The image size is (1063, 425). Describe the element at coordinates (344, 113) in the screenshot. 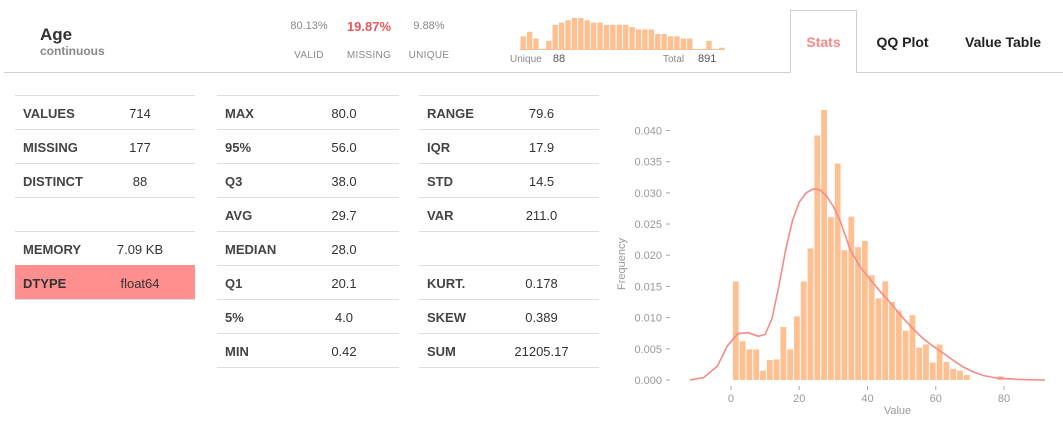

I see `stat-value: 80.0` at that location.